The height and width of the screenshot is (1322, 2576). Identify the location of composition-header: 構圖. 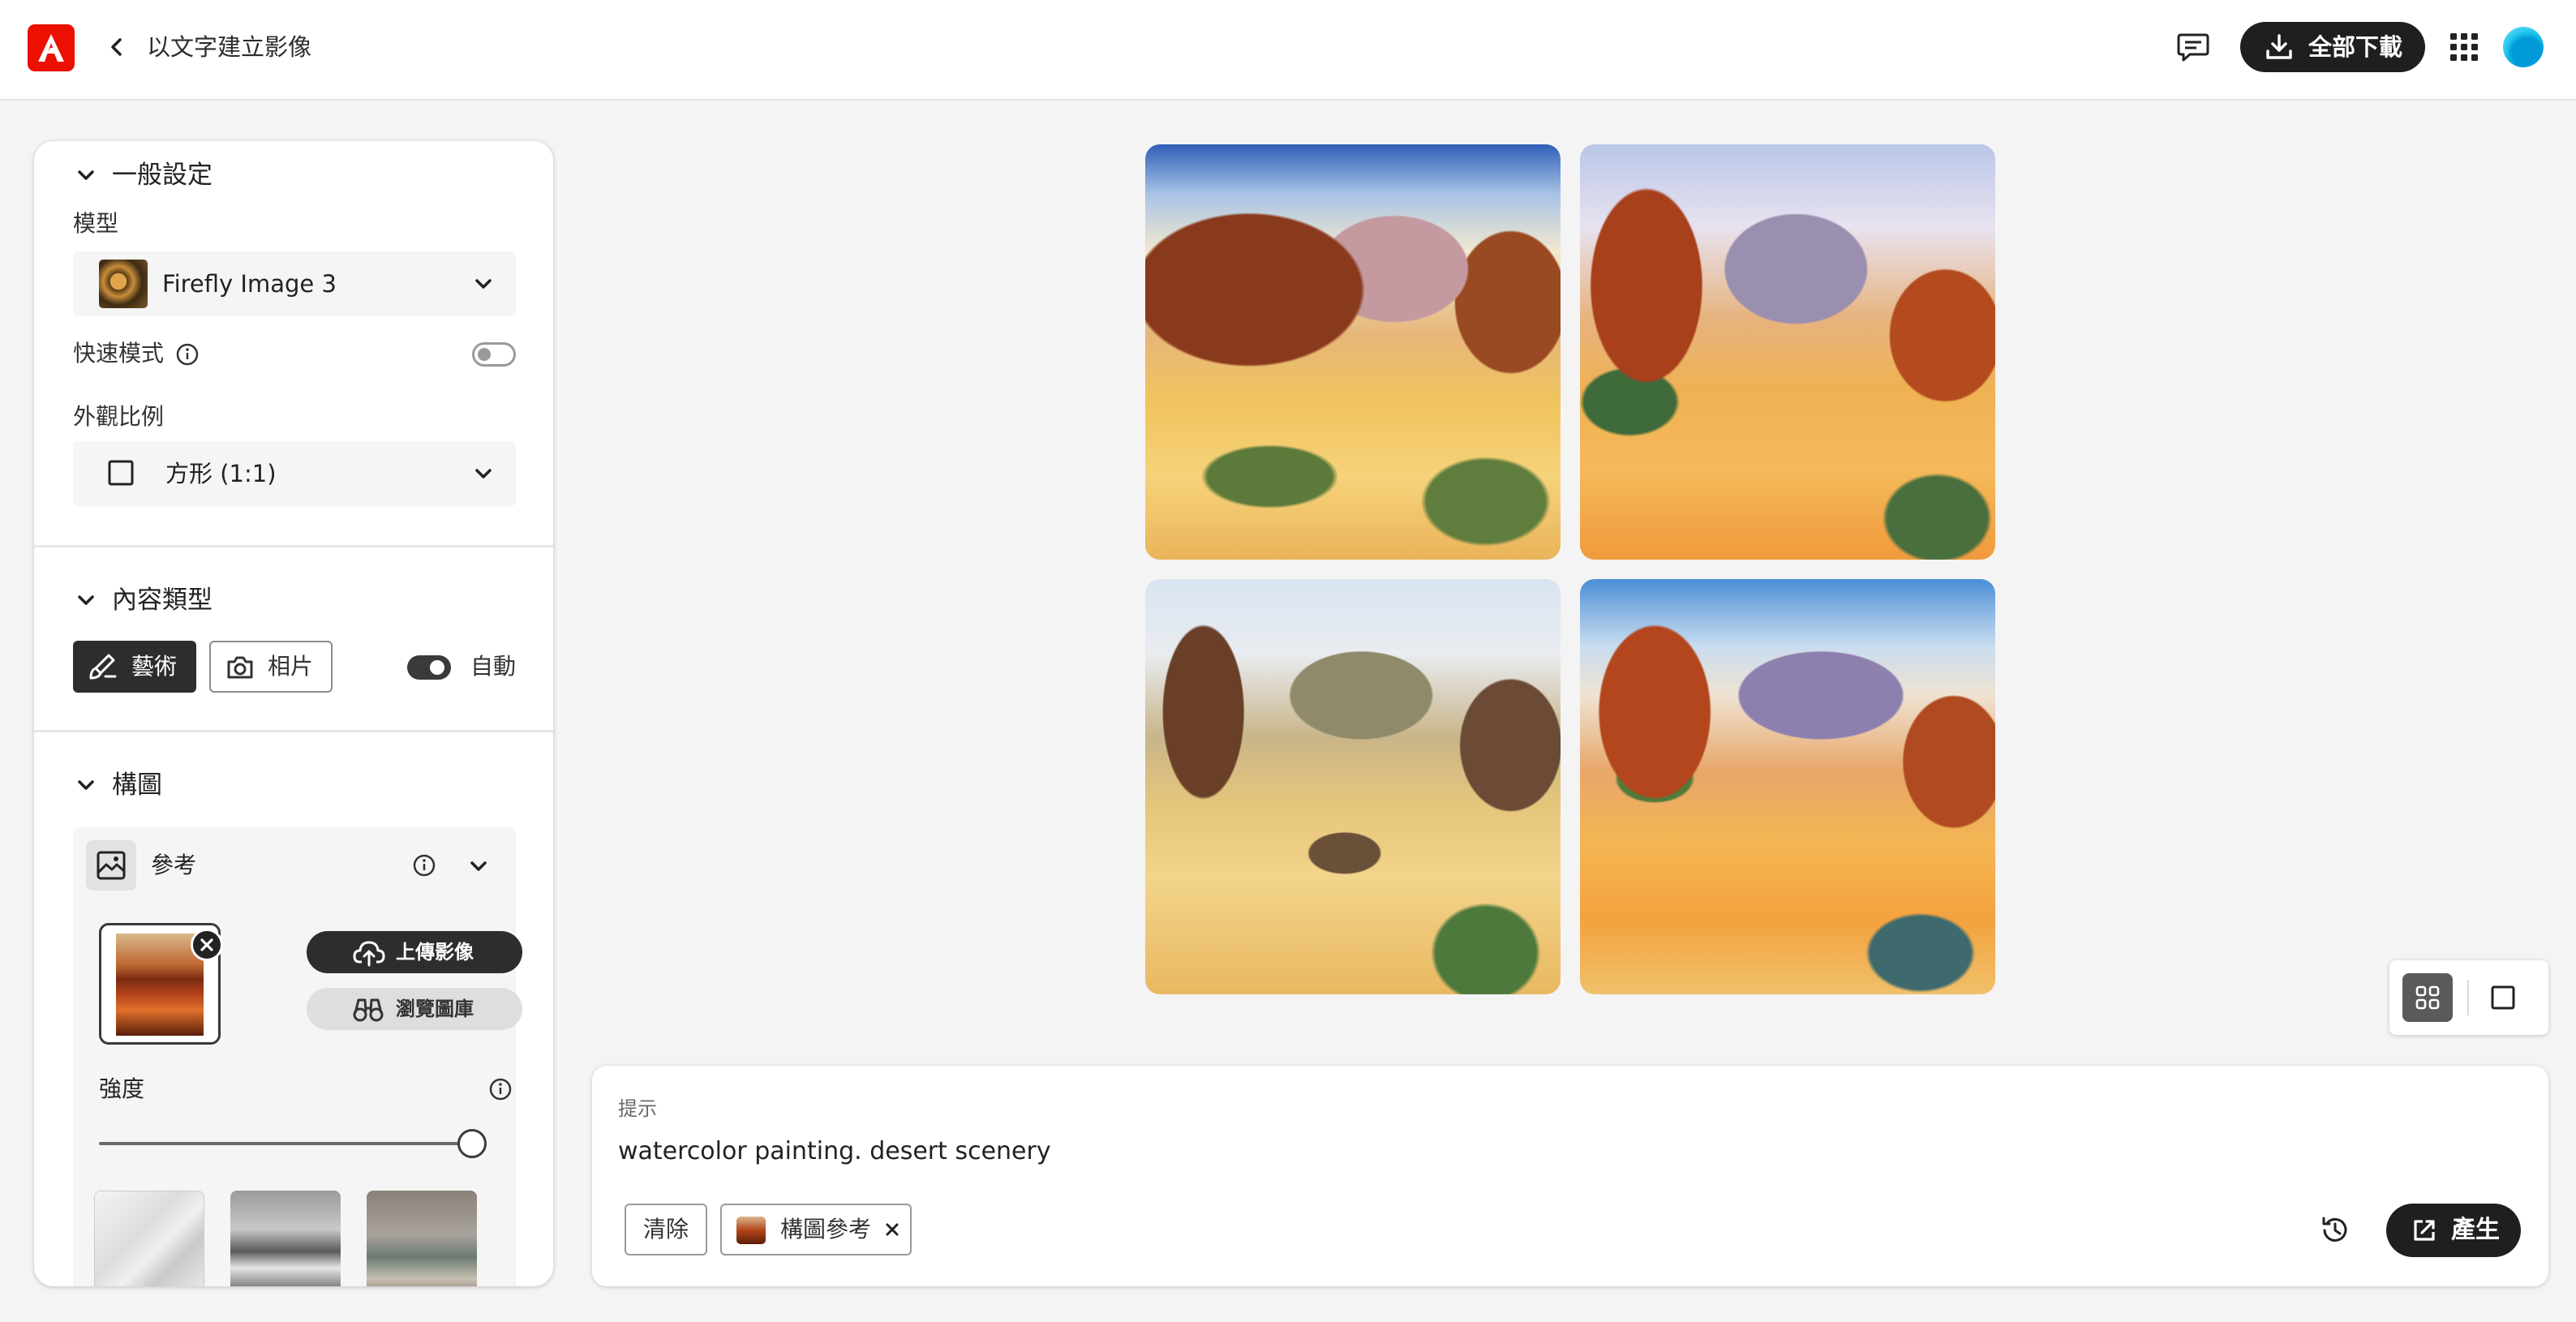
(119, 785).